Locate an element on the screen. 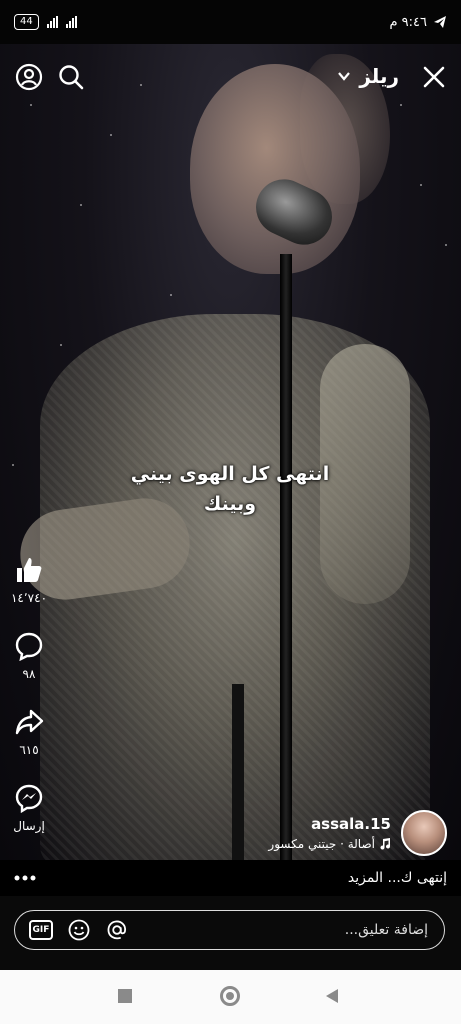 The image size is (461, 1024). caption-text: إنتهى ك... المزيد is located at coordinates (397, 878).